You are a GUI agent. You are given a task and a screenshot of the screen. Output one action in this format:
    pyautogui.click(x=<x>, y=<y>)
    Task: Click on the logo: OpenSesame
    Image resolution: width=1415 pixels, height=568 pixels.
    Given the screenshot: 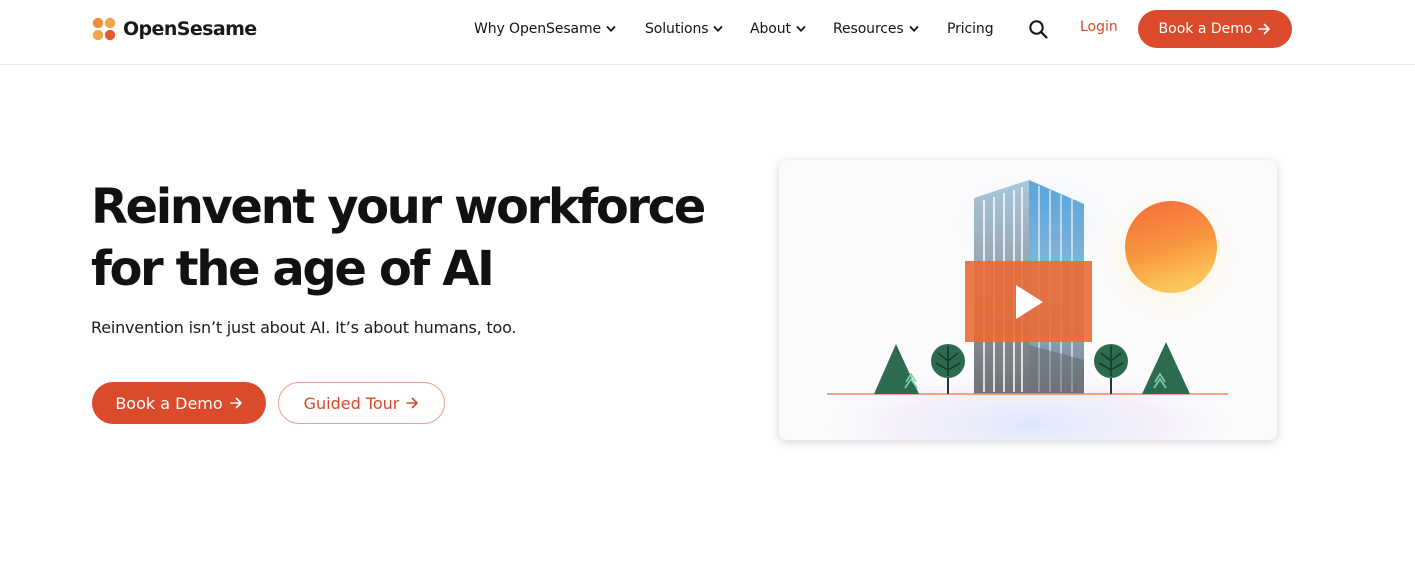 What is the action you would take?
    pyautogui.click(x=174, y=29)
    